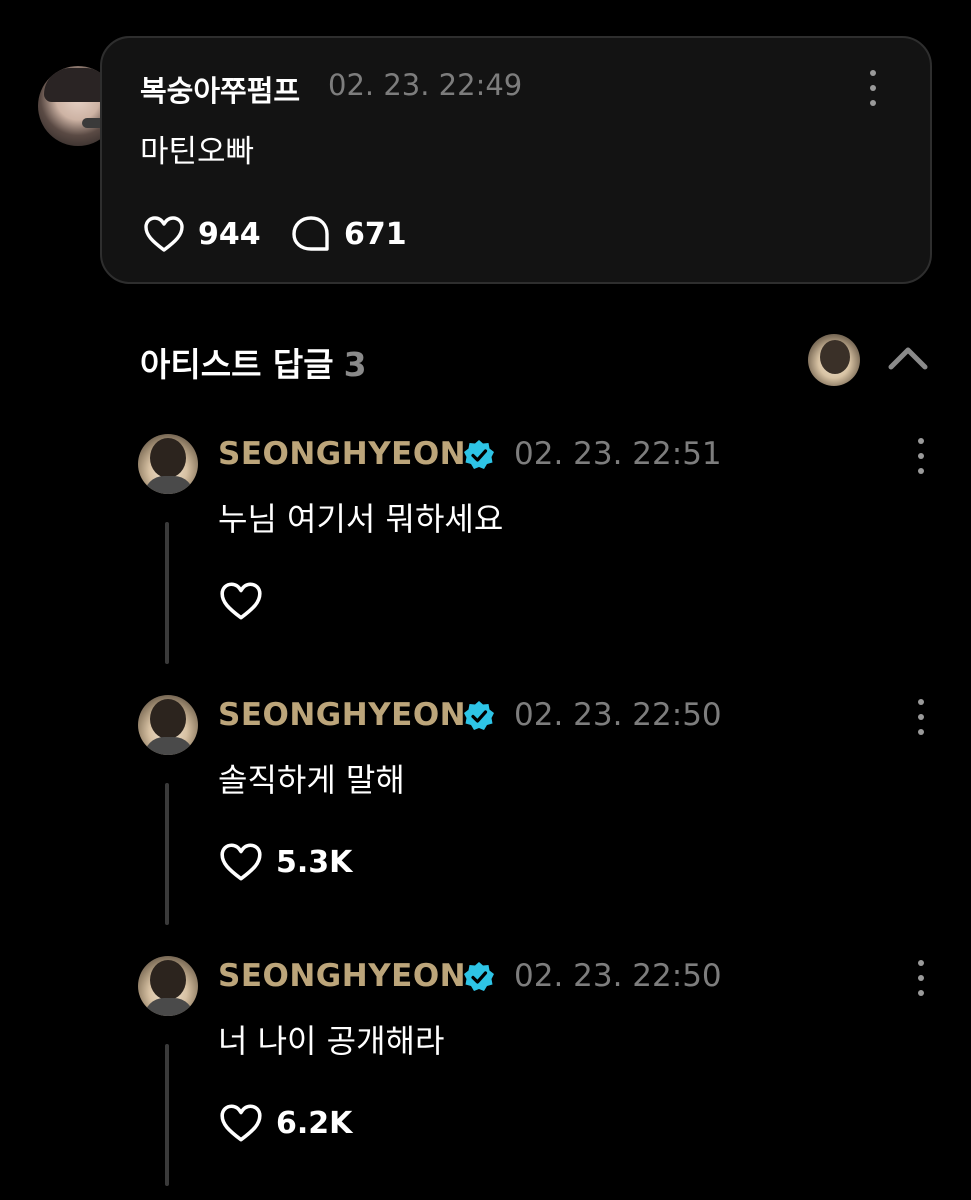 This screenshot has width=971, height=1200. What do you see at coordinates (908, 357) in the screenshot?
I see `chevron-up-icon` at bounding box center [908, 357].